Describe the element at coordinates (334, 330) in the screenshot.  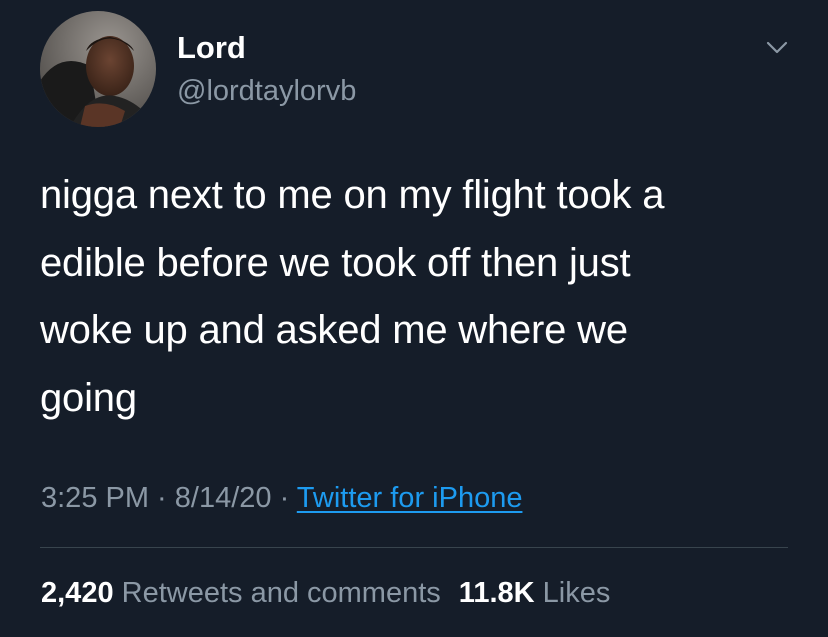
I see `tweet-text-line: woke up and asked me where we` at that location.